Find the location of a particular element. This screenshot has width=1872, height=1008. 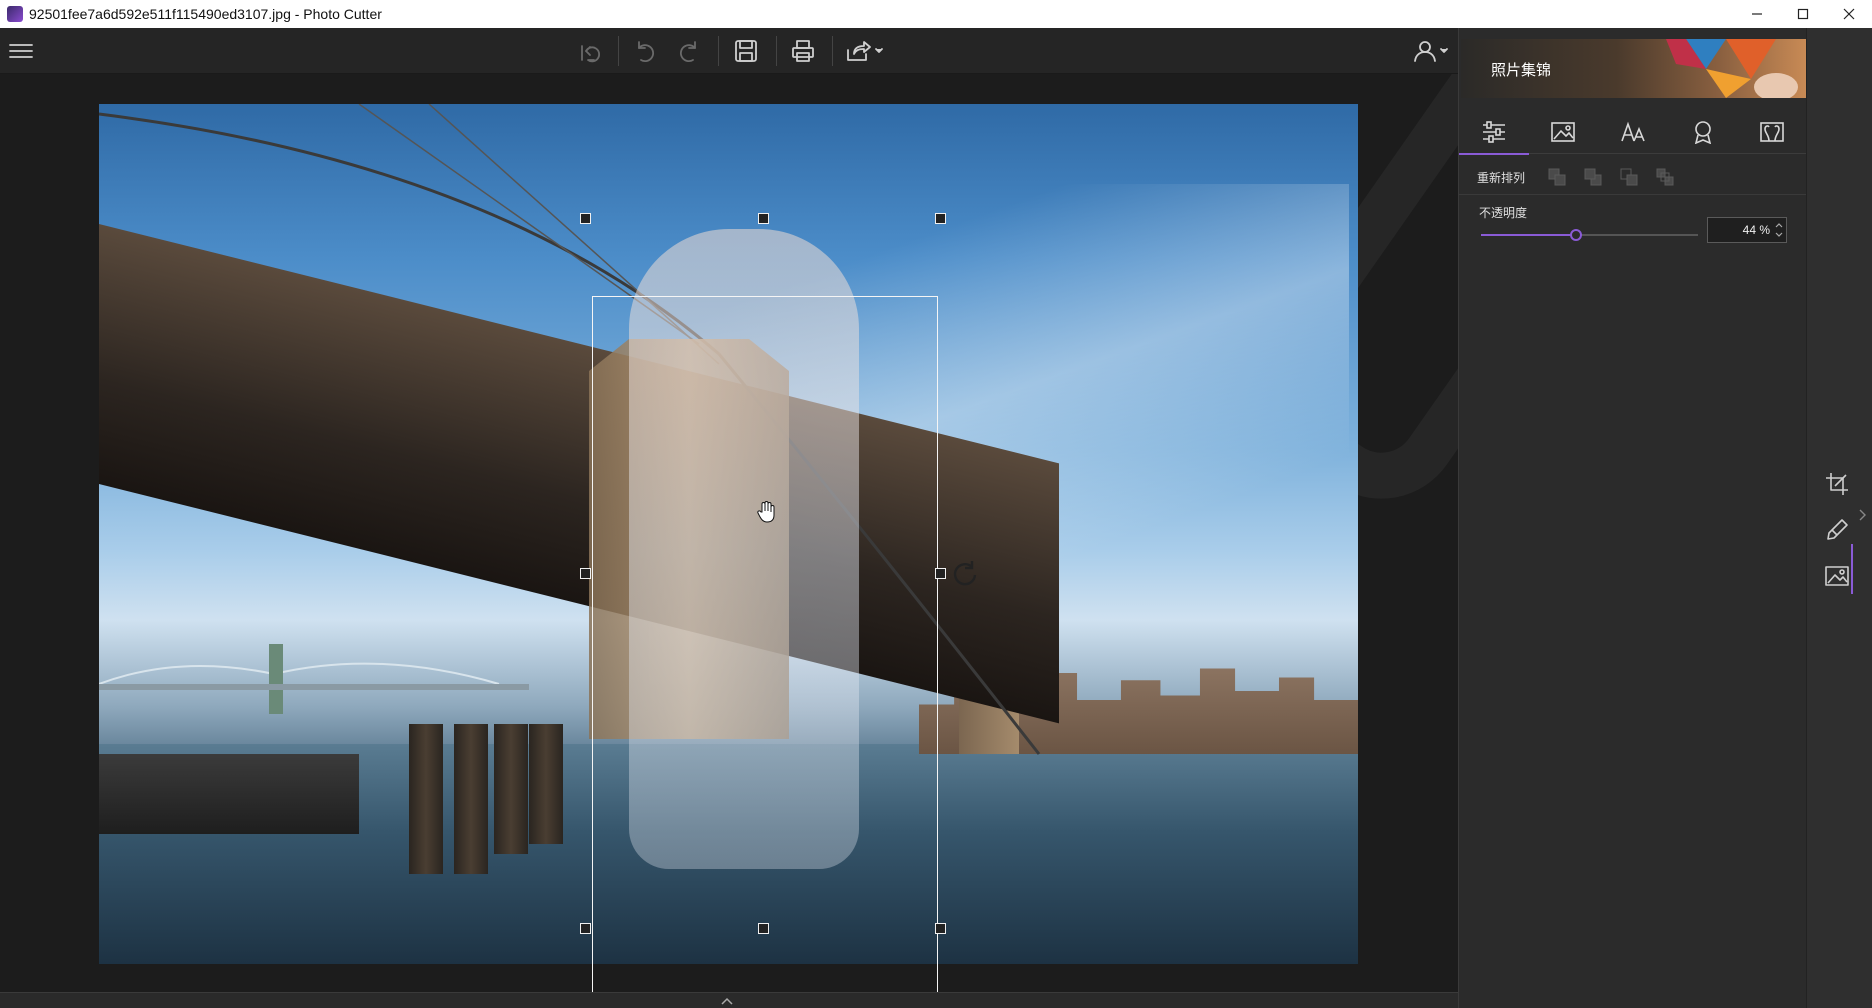

text-icon is located at coordinates (1633, 131).